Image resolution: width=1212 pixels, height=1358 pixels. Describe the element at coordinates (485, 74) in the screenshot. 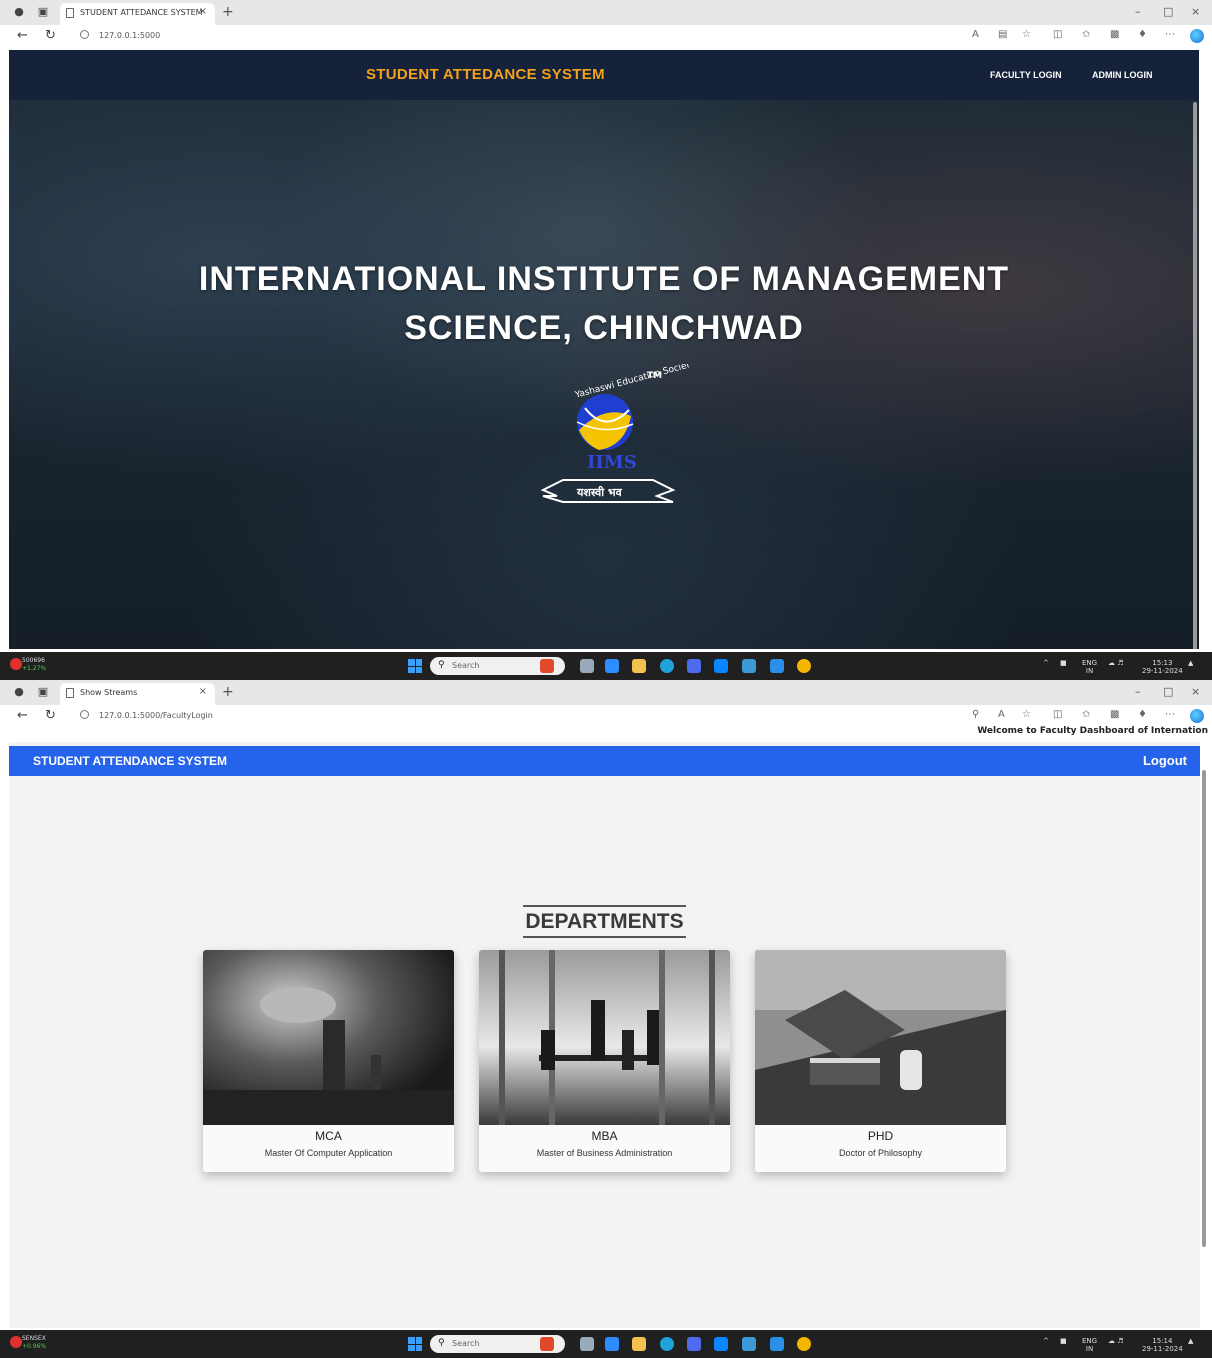

I see `site-brand: STUDENT ATTEDANCE SYSTEM` at that location.